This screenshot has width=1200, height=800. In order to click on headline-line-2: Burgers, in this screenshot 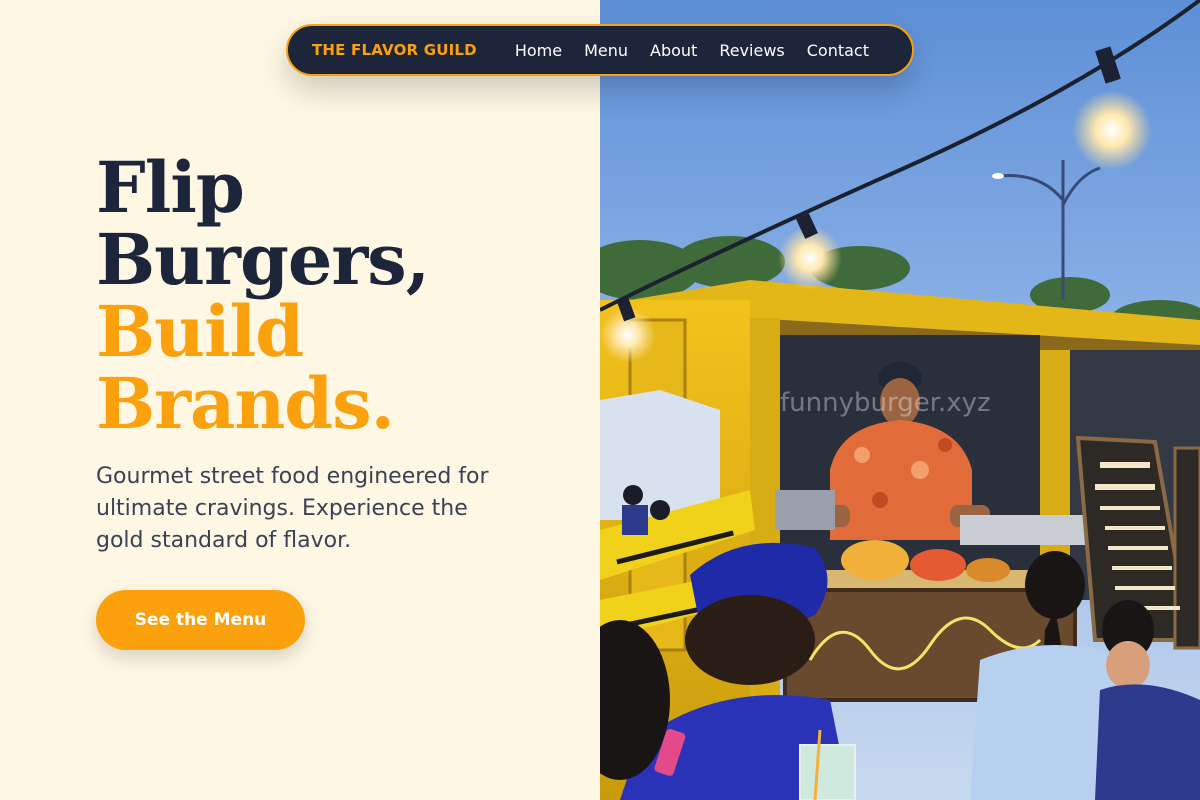, I will do `click(263, 259)`.